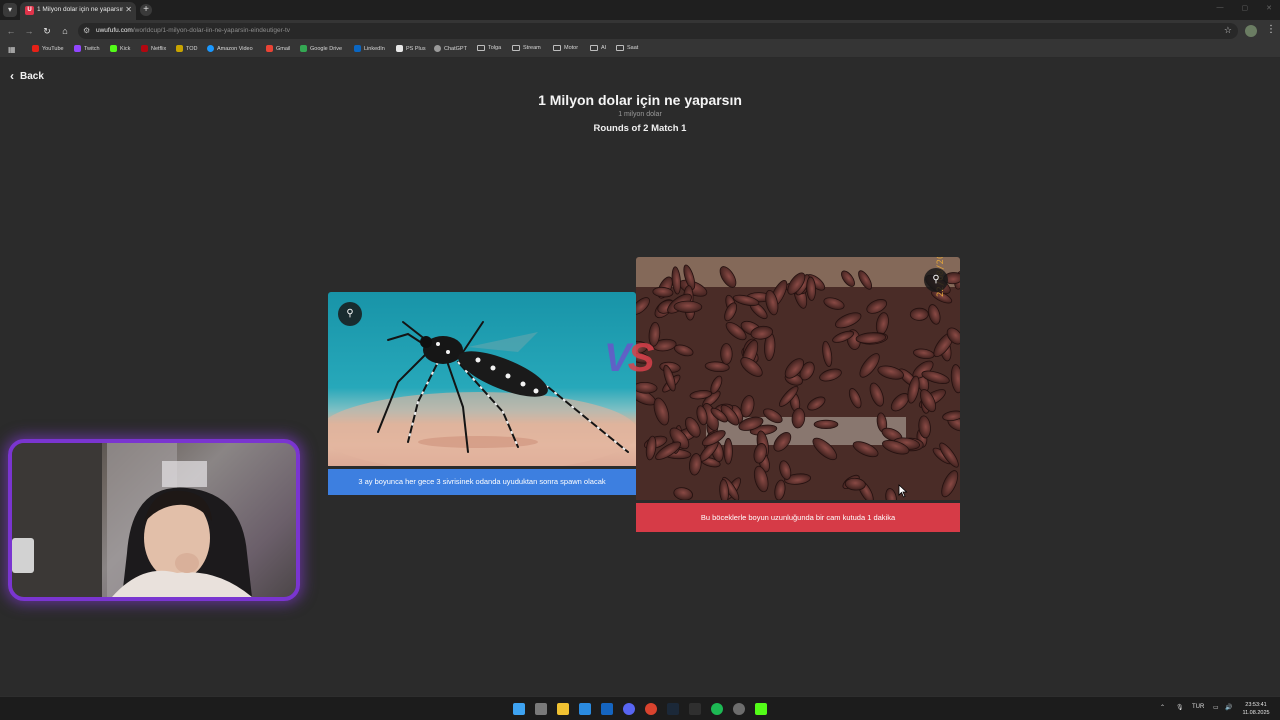 Image resolution: width=1280 pixels, height=720 pixels. I want to click on task-view-icon, so click(541, 709).